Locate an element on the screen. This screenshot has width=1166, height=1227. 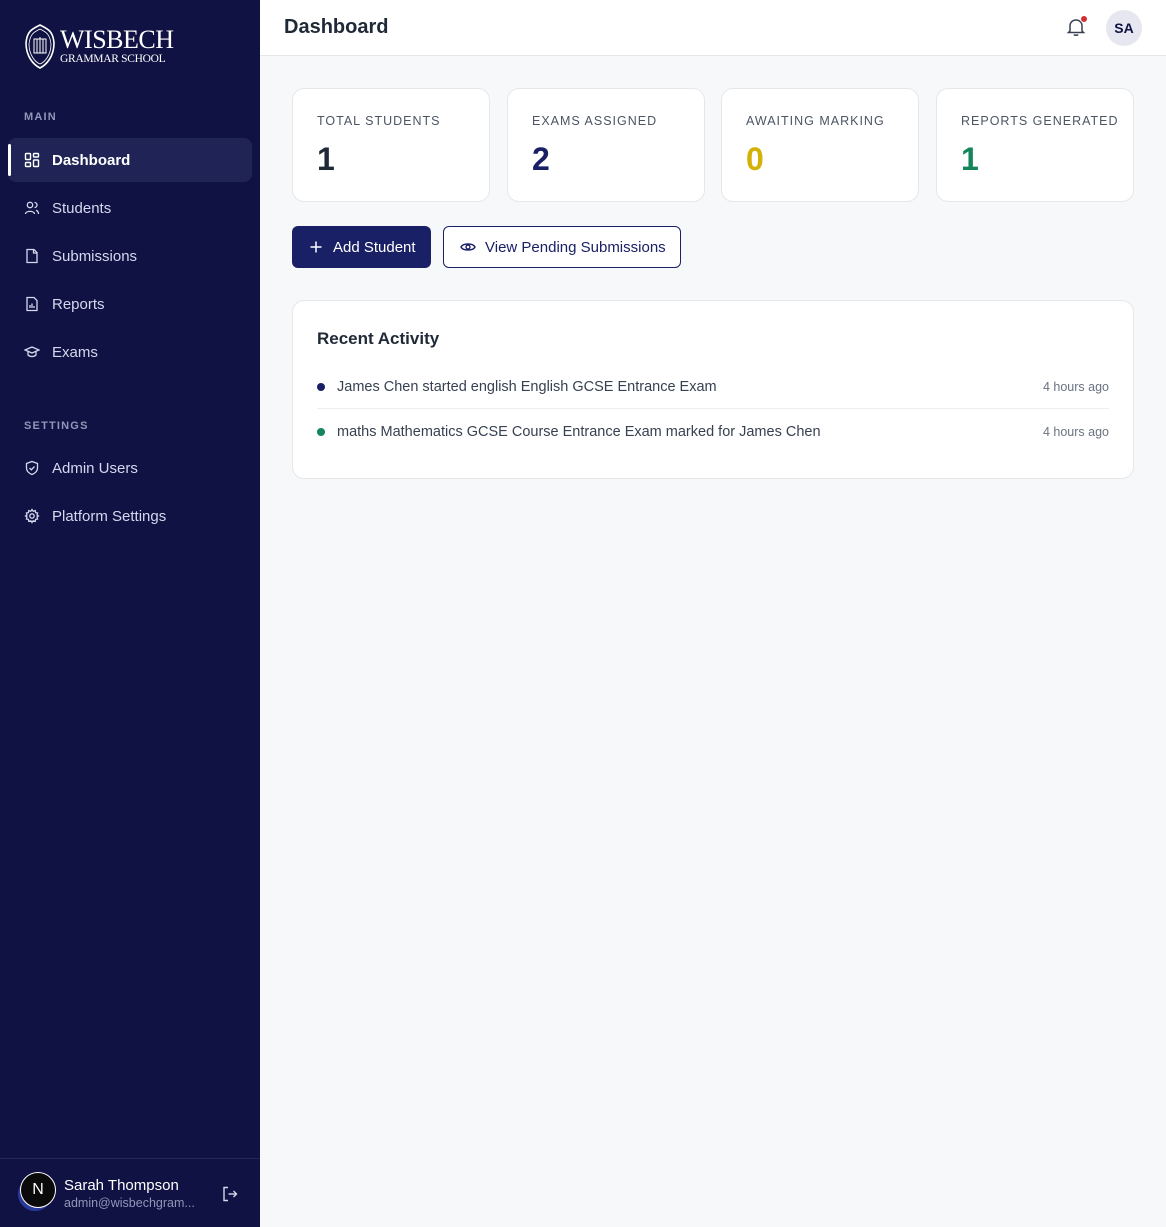
sidebar-item-label: Submissions is located at coordinates (95, 256).